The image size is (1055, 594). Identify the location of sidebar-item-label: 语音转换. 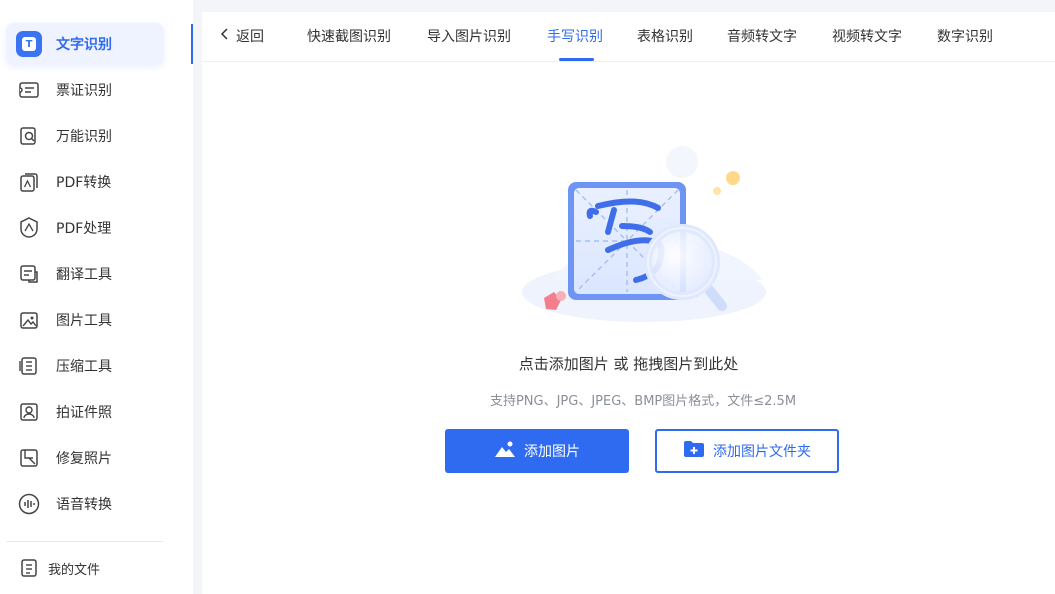
(84, 505).